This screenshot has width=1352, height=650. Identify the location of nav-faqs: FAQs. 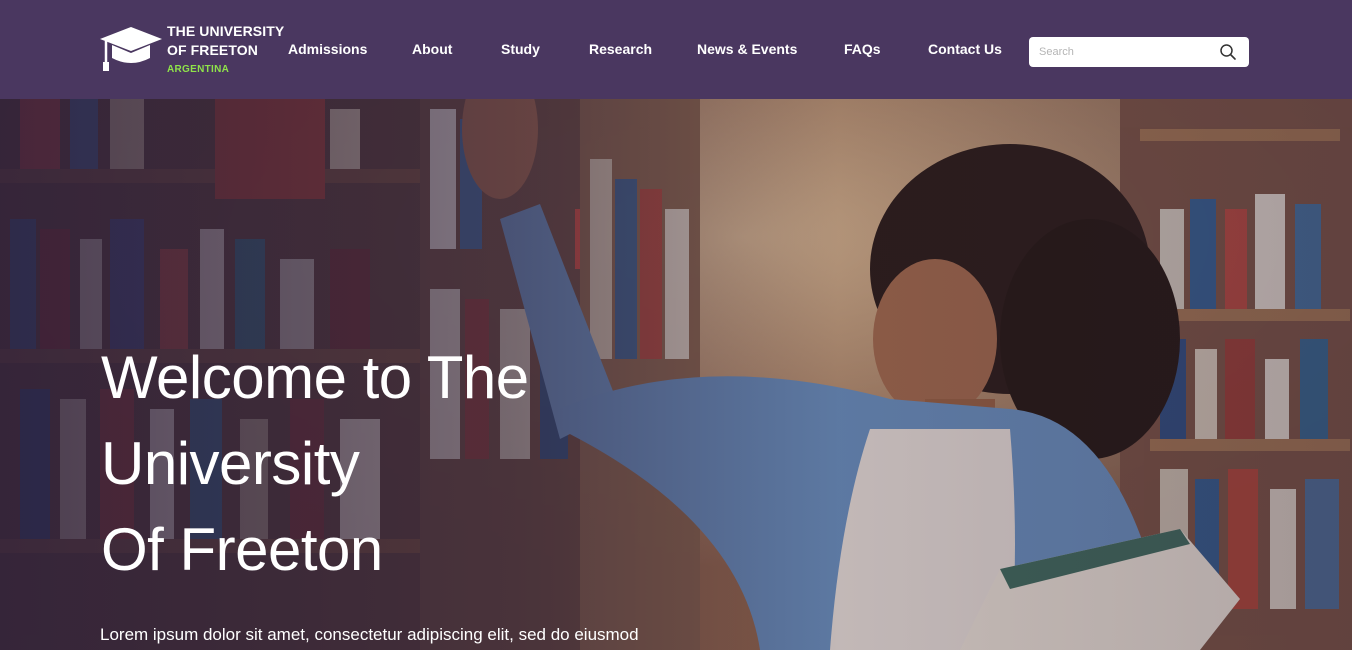
(862, 49).